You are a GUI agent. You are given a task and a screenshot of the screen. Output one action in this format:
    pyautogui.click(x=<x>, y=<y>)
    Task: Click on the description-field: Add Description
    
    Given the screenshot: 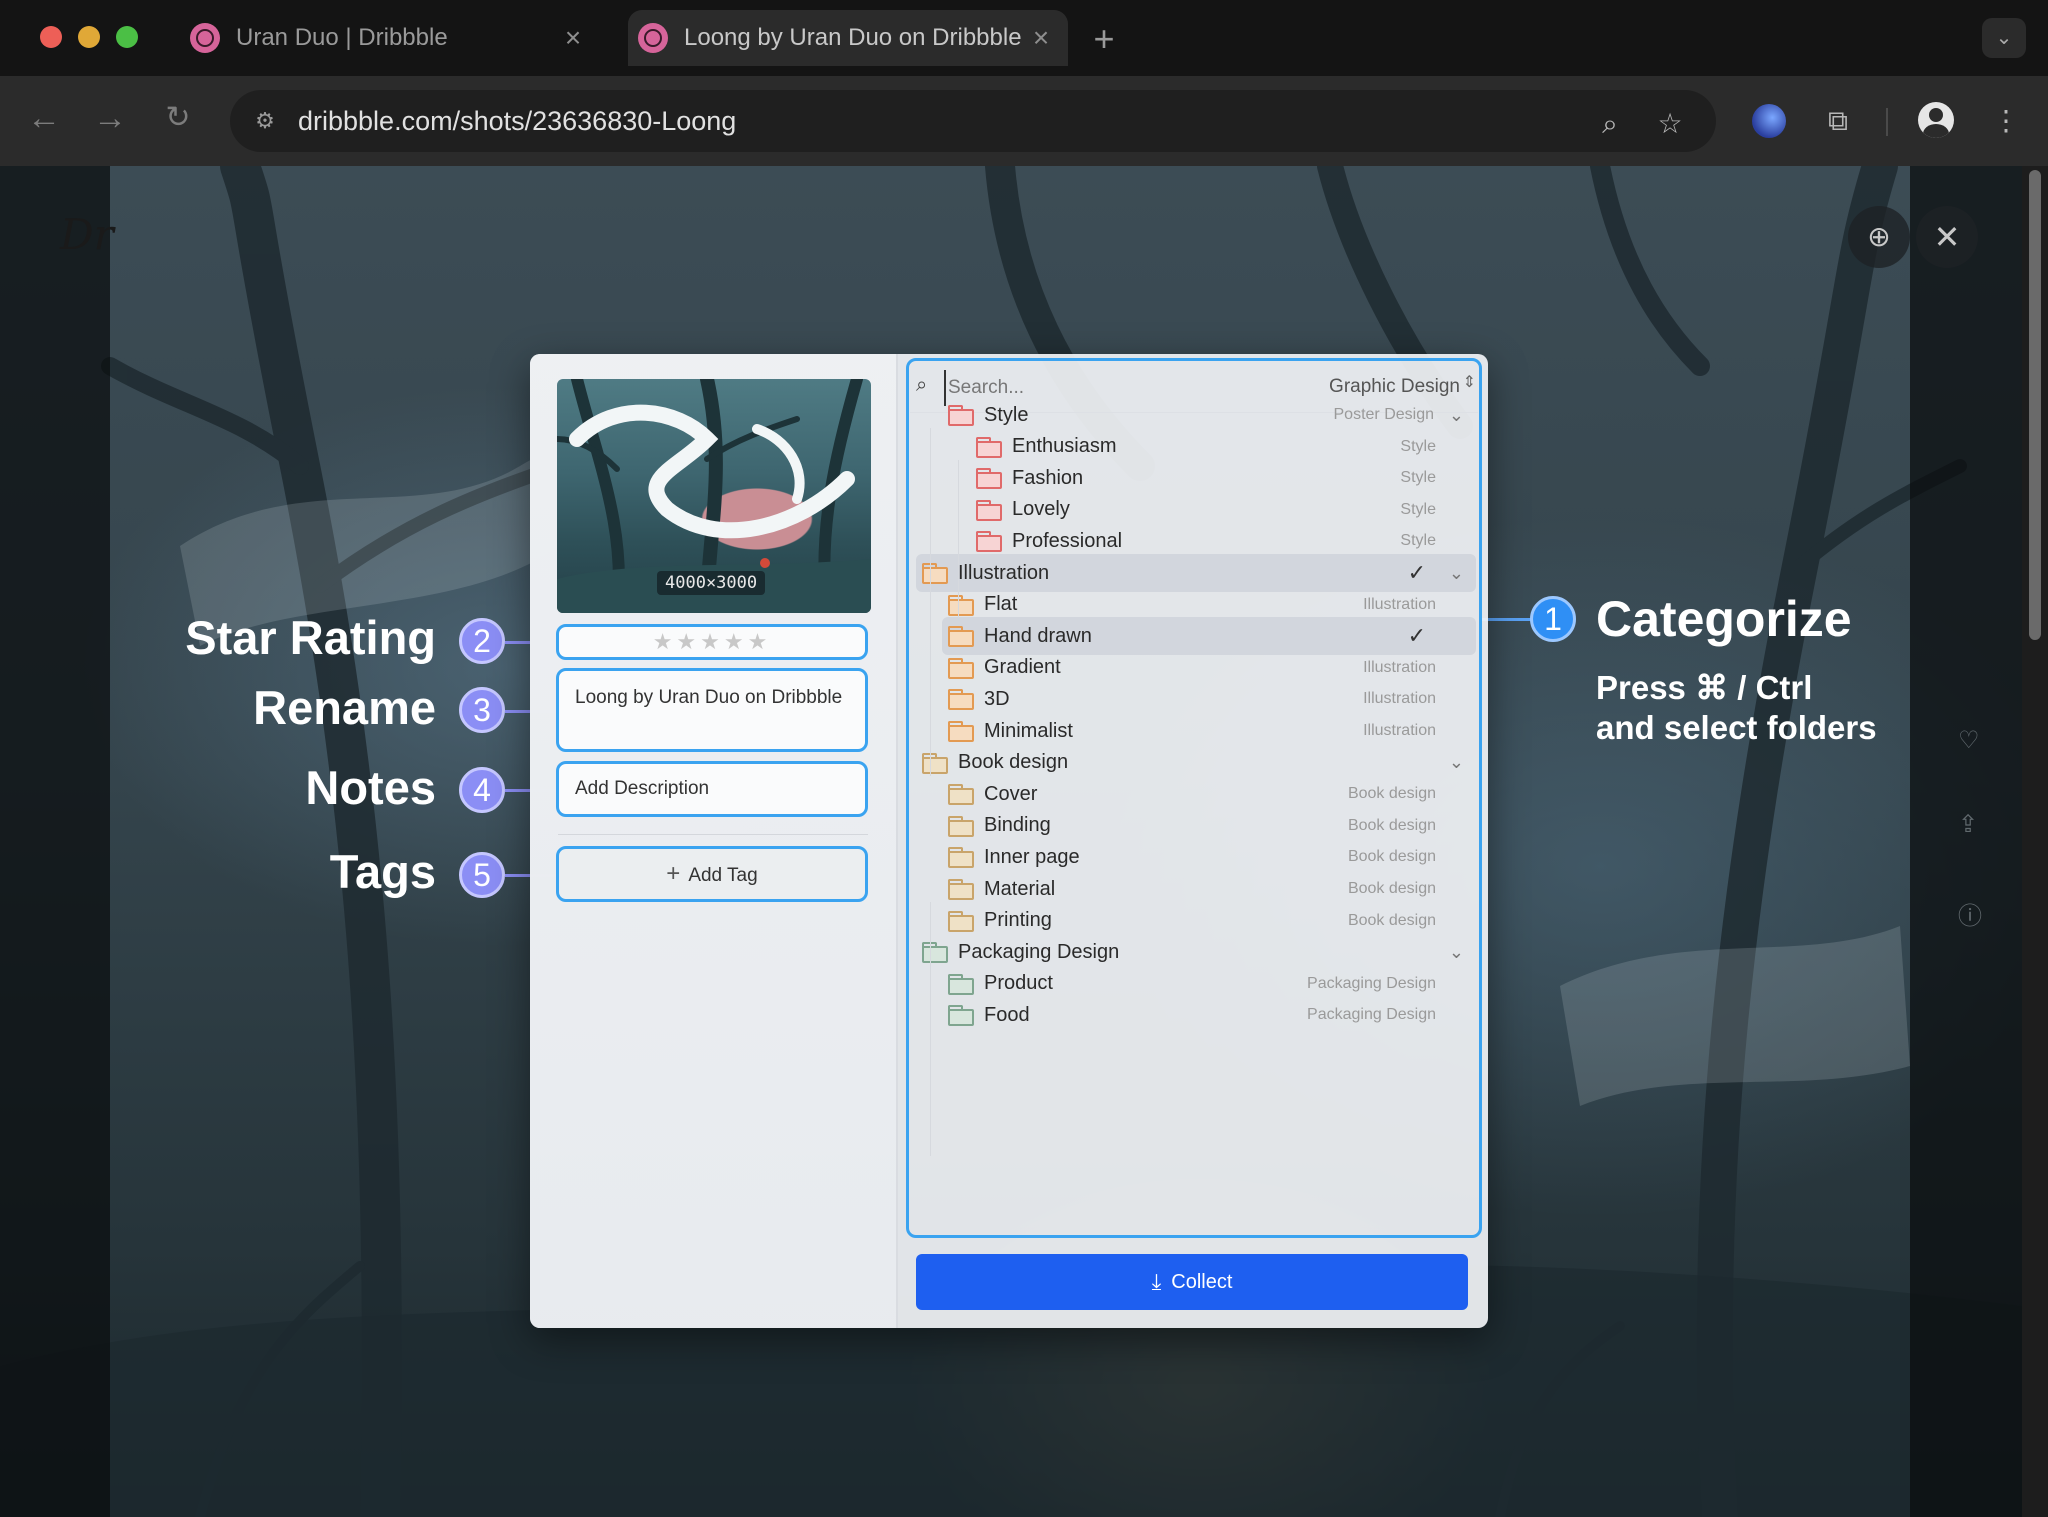 What is the action you would take?
    pyautogui.click(x=712, y=789)
    